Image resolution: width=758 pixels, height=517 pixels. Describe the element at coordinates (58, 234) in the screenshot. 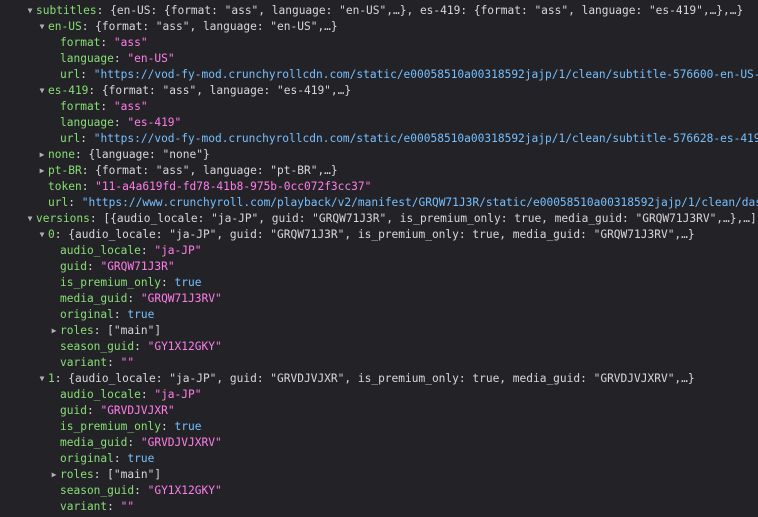

I see `property-key: 0` at that location.